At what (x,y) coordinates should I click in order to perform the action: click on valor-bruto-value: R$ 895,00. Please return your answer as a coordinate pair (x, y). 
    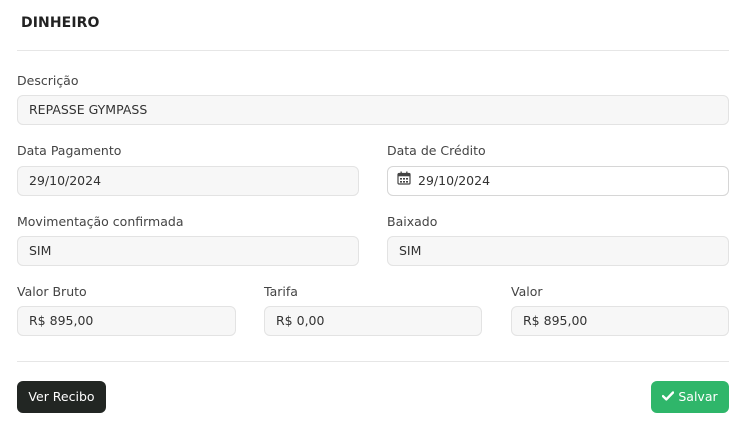
    Looking at the image, I should click on (61, 320).